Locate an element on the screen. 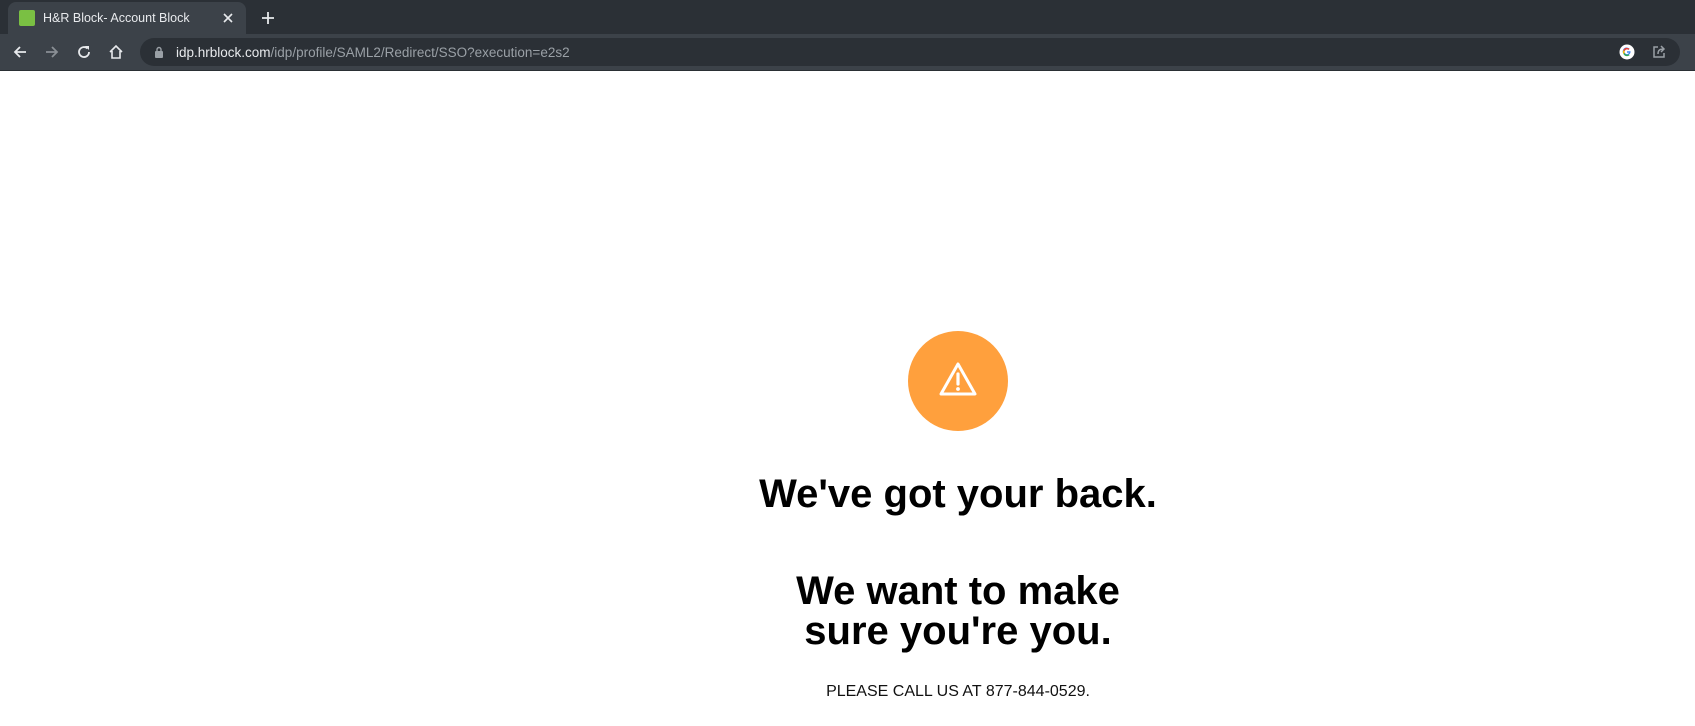  back-arrow-icon is located at coordinates (20, 52).